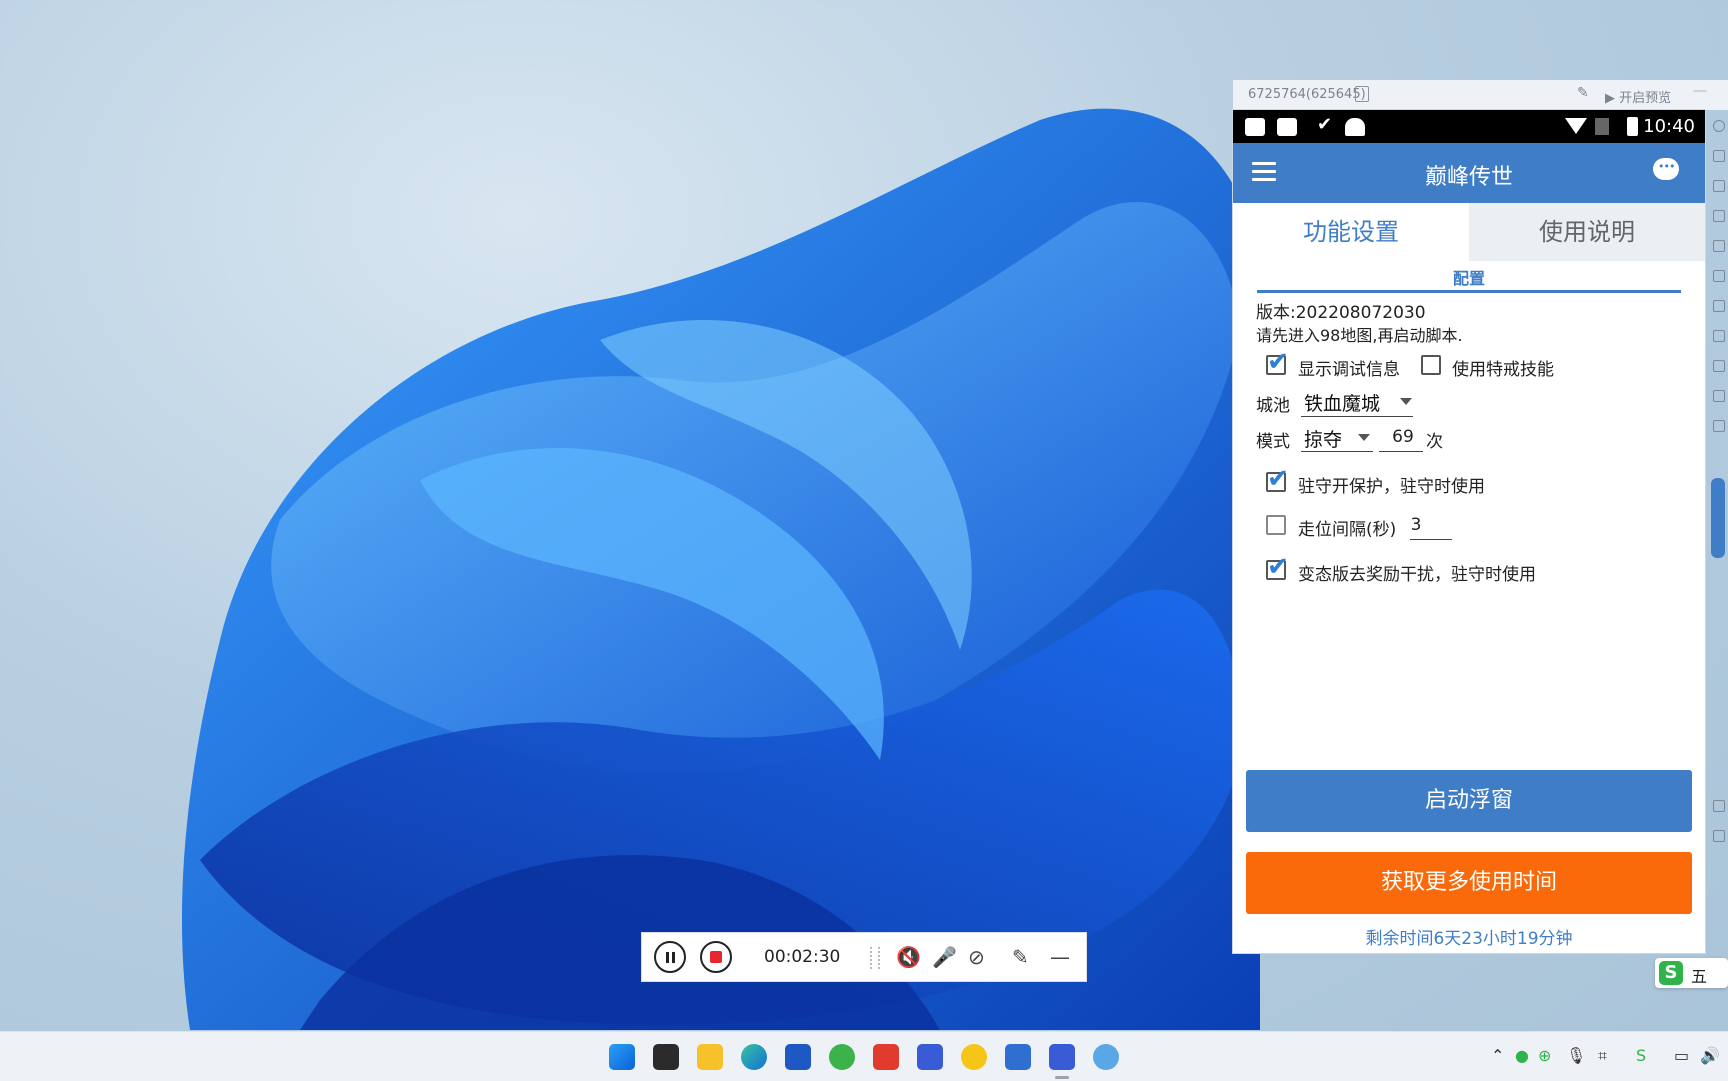  I want to click on app-bar: 巅峰传世, so click(1469, 173).